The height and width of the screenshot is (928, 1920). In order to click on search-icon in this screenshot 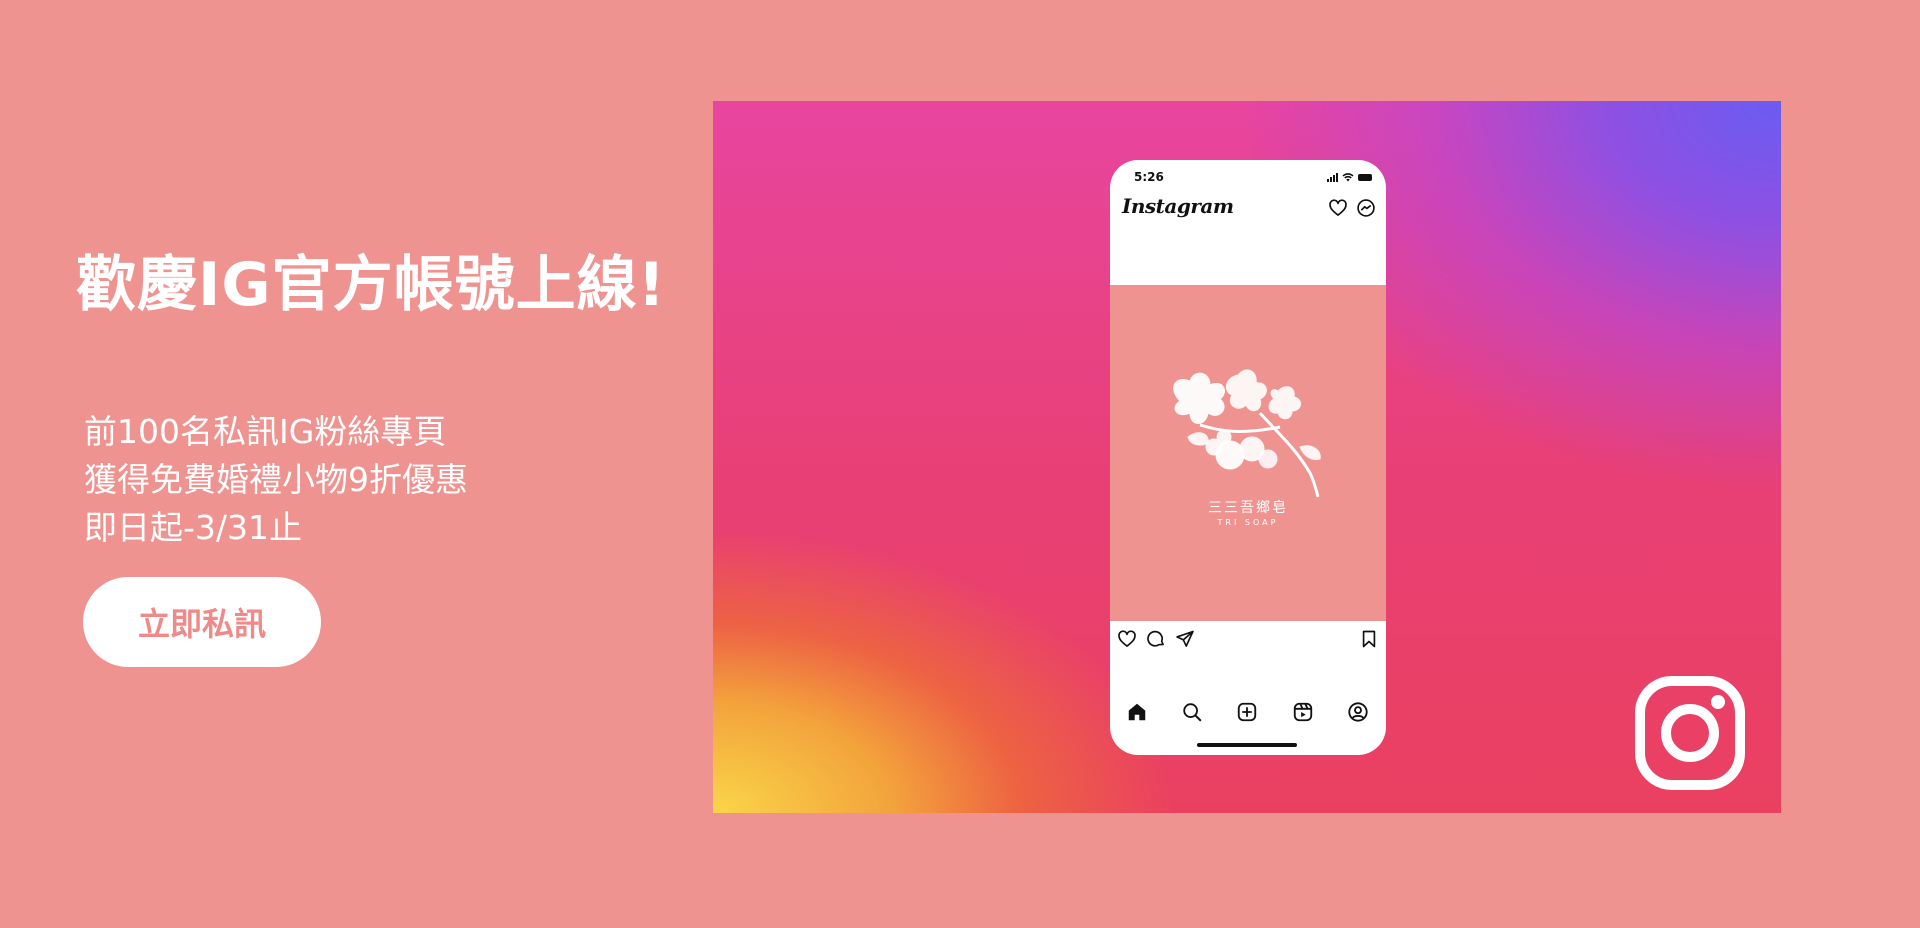, I will do `click(1192, 712)`.